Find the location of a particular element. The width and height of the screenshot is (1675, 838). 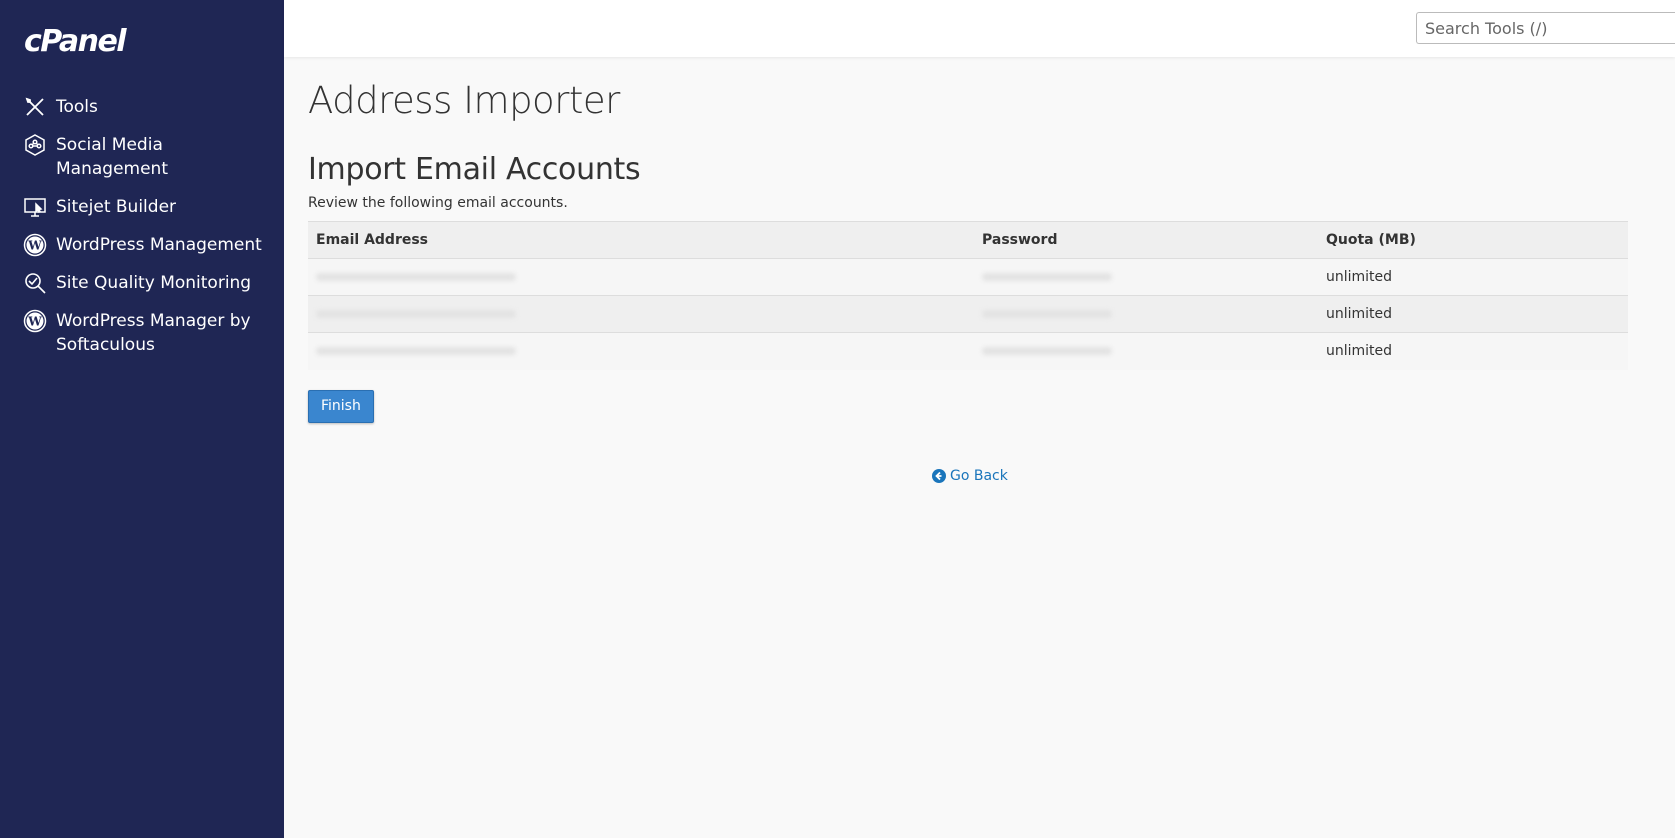

arrow-circle-left-icon is located at coordinates (939, 476).